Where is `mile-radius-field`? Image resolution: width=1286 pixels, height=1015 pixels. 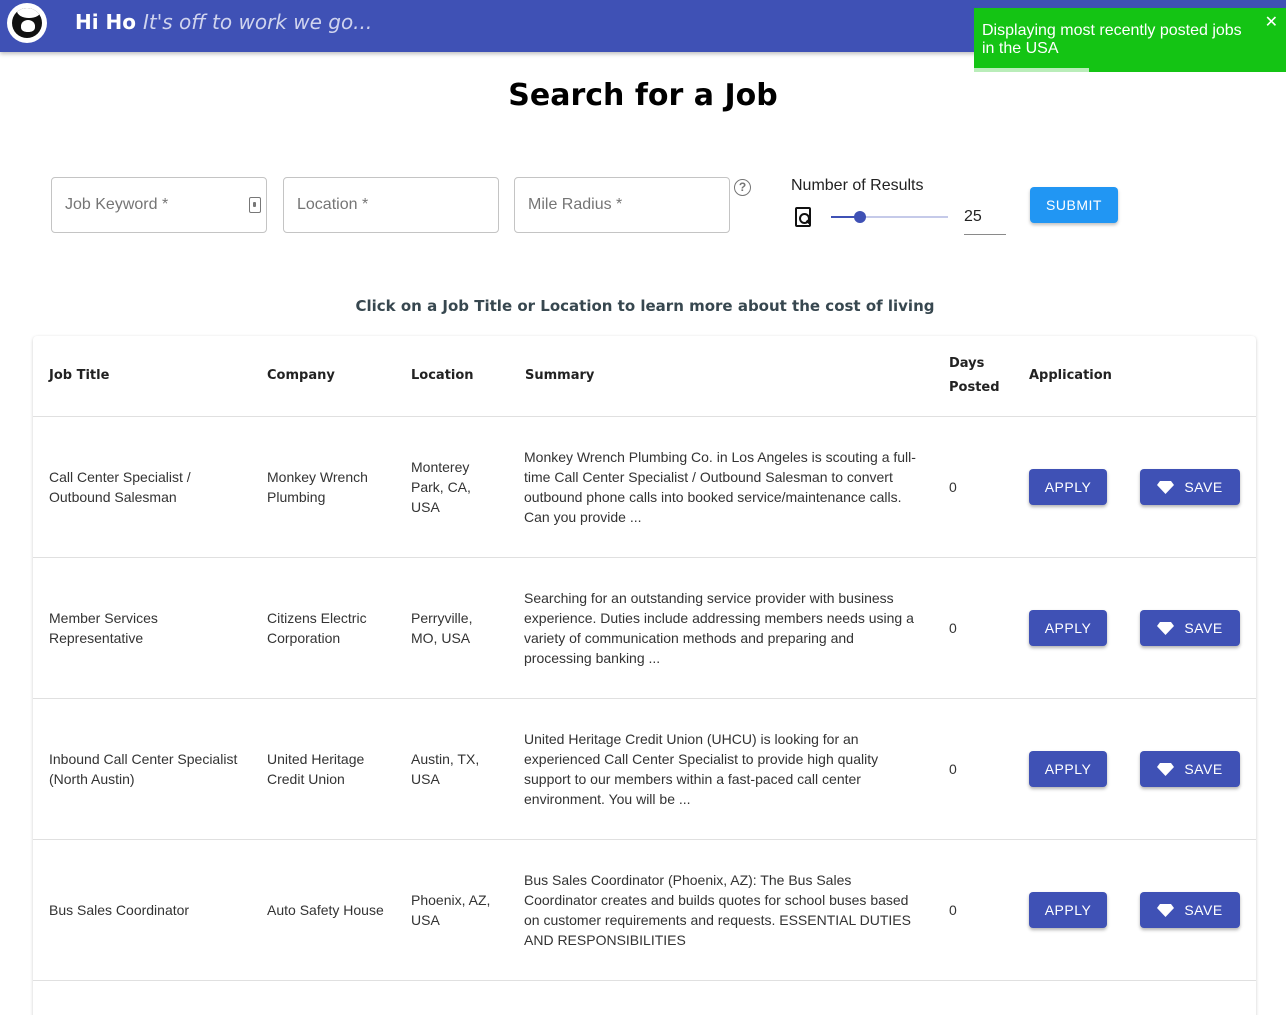 mile-radius-field is located at coordinates (622, 205).